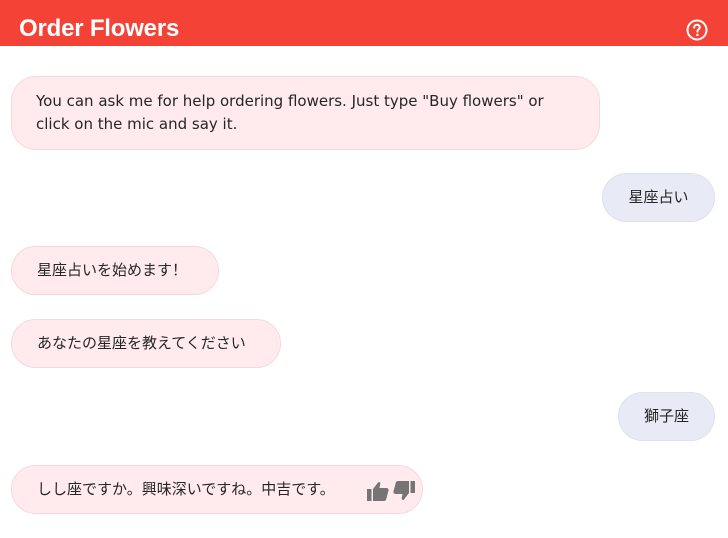 The image size is (728, 538). What do you see at coordinates (99, 28) in the screenshot?
I see `app-title: Order Flowers` at bounding box center [99, 28].